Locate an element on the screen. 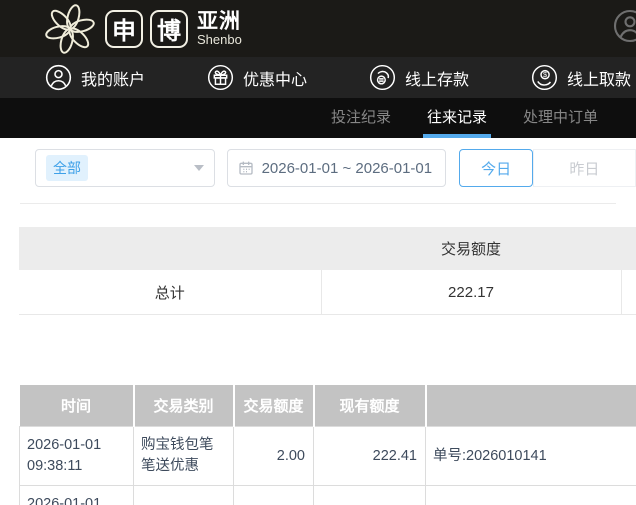 This screenshot has height=505, width=636. tab-transaction-records: 往来记录 is located at coordinates (456, 118).